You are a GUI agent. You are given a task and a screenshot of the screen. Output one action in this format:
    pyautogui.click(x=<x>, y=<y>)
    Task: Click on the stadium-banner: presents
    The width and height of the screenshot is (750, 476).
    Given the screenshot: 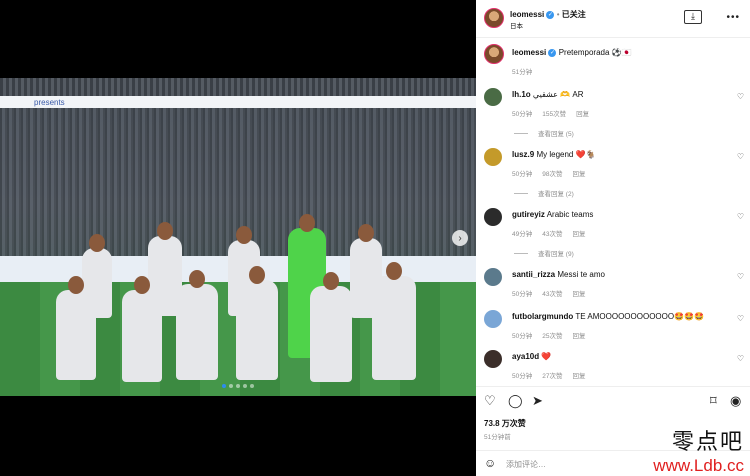 What is the action you would take?
    pyautogui.click(x=238, y=102)
    